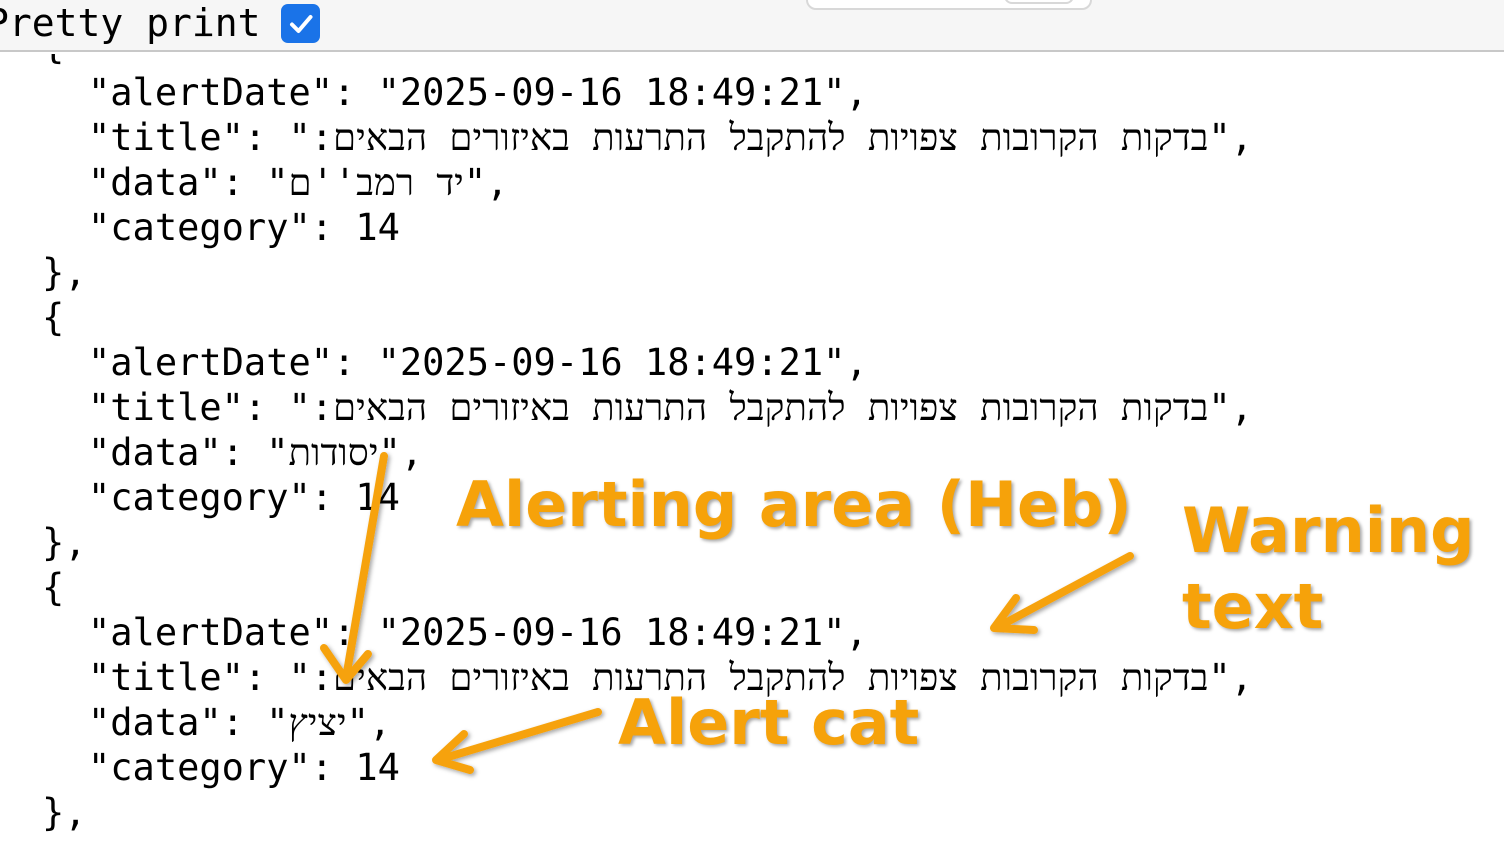 Image resolution: width=1504 pixels, height=842 pixels. What do you see at coordinates (240, 722) in the screenshot?
I see `data-line: "data": "יציץ",` at bounding box center [240, 722].